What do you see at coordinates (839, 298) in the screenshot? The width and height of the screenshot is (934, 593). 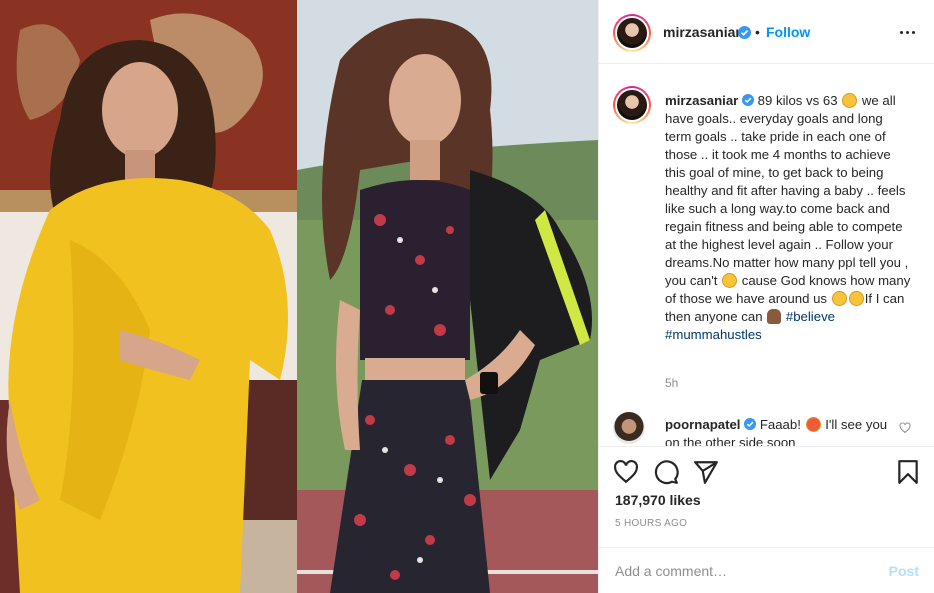 I see `rolling-eyes-emoji-icon` at bounding box center [839, 298].